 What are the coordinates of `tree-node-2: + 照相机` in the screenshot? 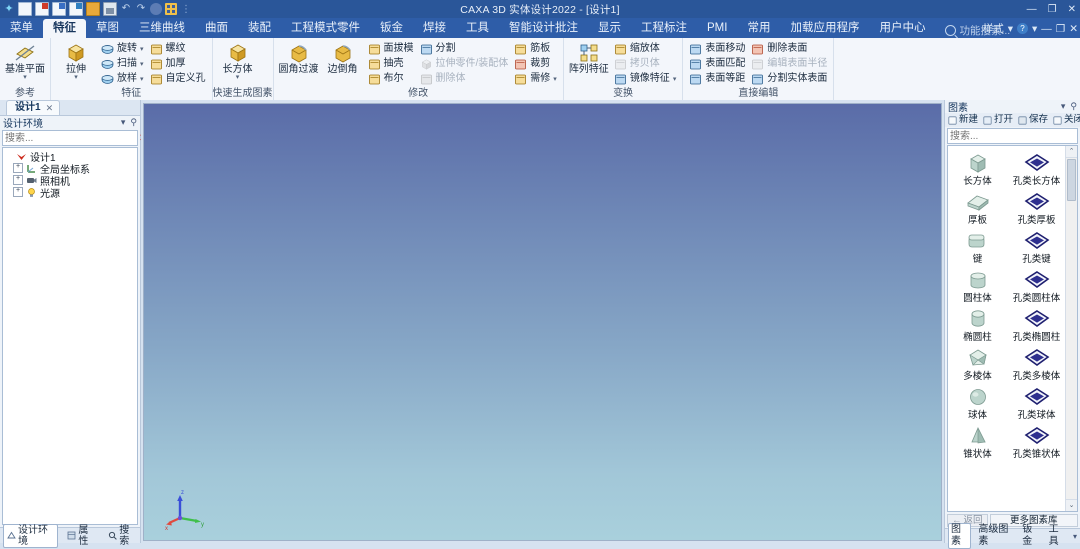 It's located at (71, 181).